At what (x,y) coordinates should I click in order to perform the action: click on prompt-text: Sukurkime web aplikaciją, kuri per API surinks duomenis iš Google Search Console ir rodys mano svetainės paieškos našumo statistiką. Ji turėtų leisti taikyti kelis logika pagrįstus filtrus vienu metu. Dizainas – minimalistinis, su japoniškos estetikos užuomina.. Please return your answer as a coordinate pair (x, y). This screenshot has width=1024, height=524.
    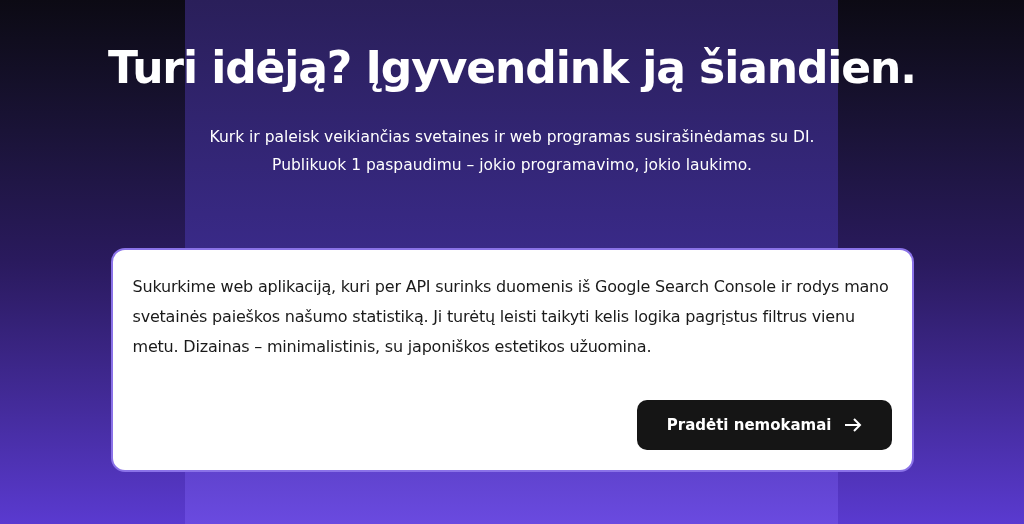
    Looking at the image, I should click on (512, 317).